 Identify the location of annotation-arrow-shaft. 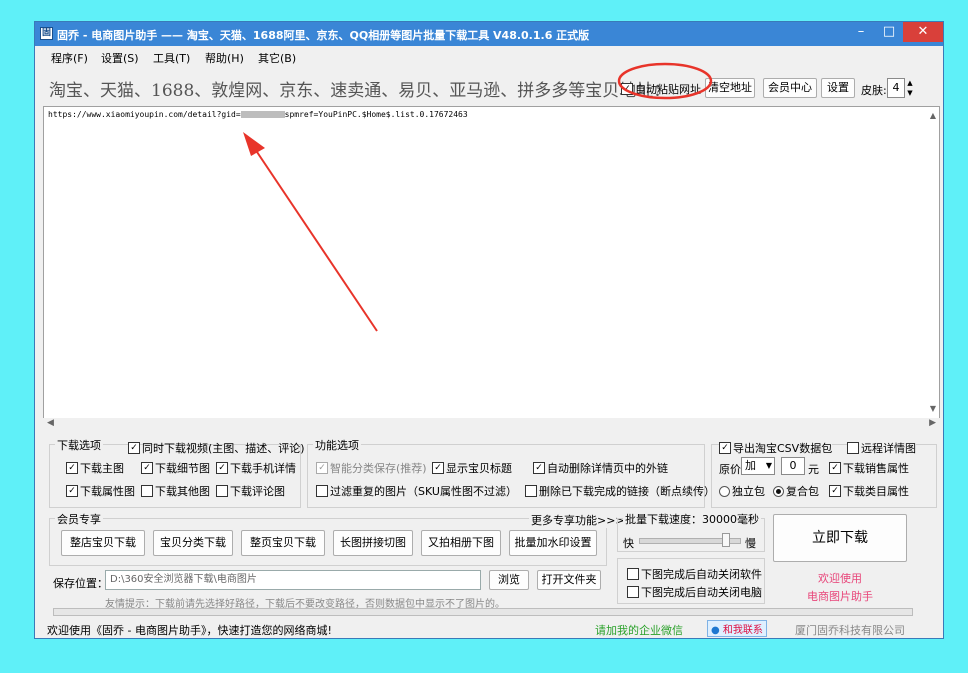
(315, 238).